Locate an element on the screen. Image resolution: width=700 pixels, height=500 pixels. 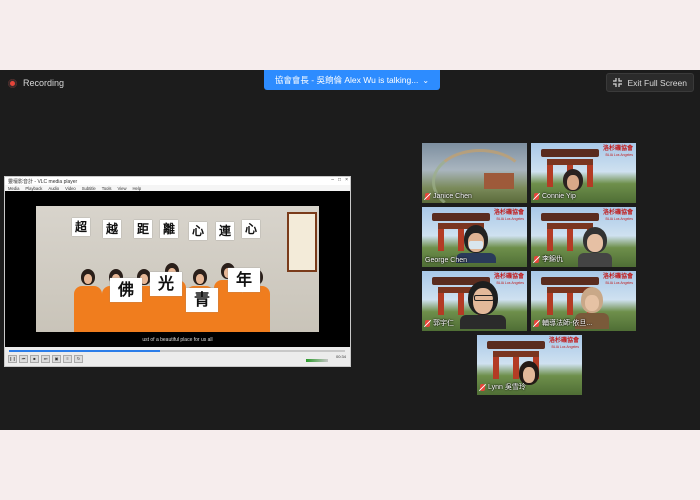
participant-name-tag: 李錦仇 is located at coordinates (548, 259).